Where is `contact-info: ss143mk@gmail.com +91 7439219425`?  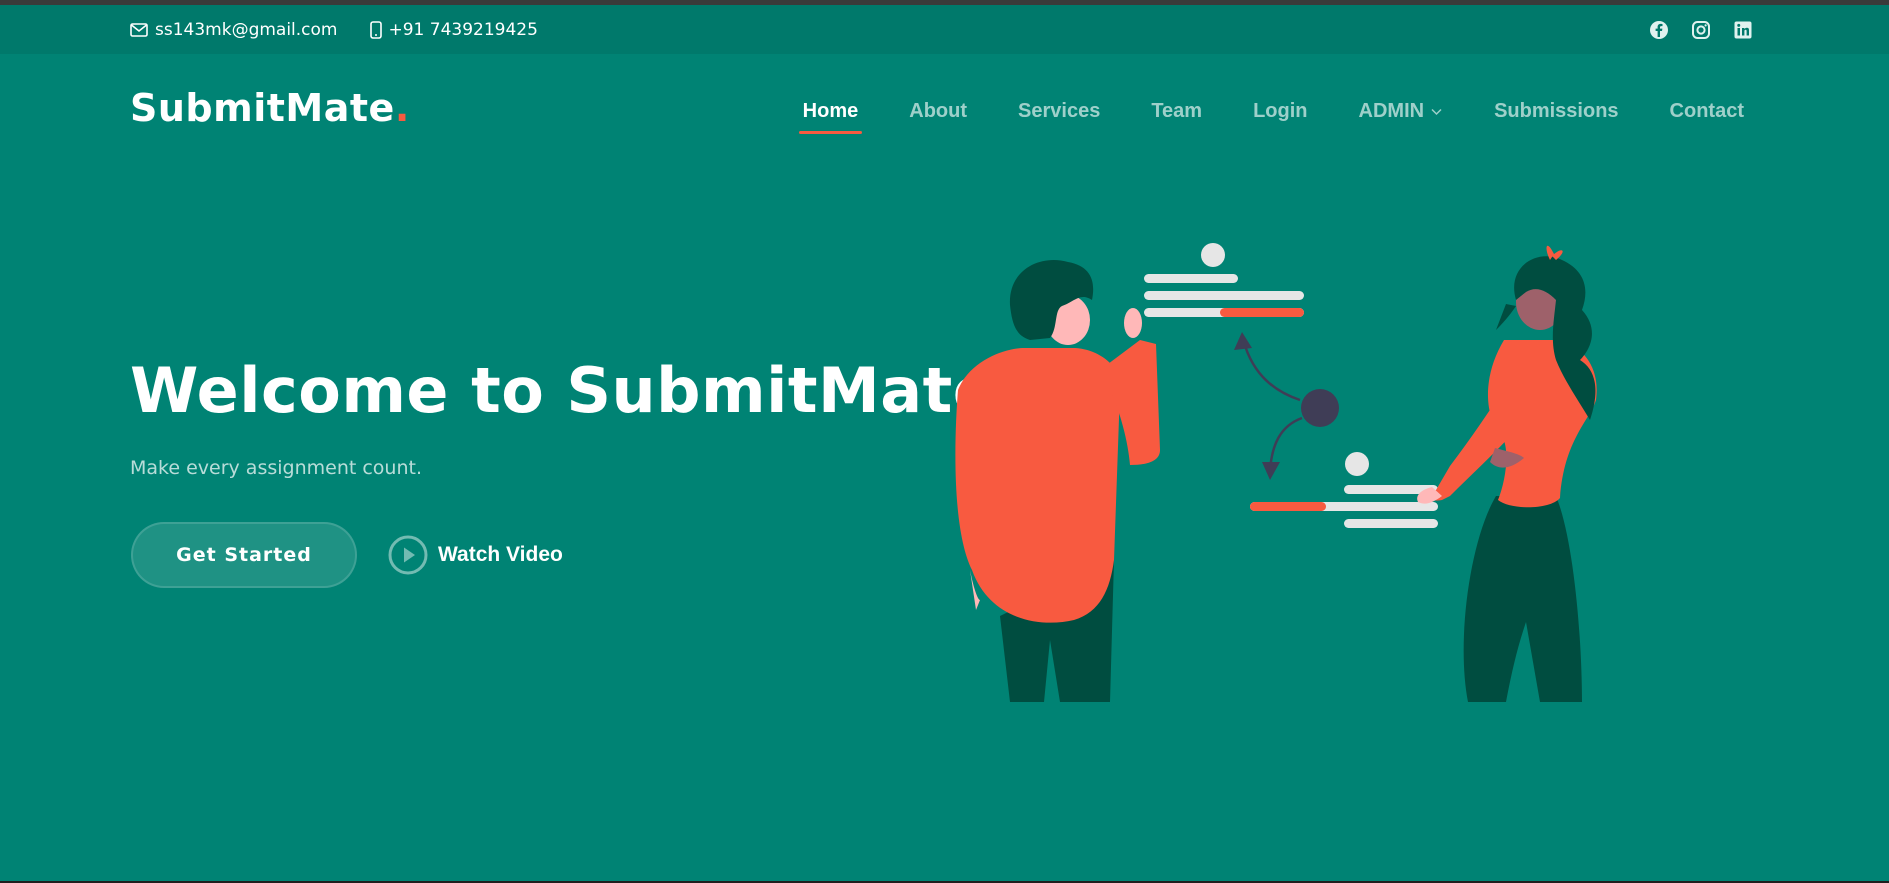
contact-info: ss143mk@gmail.com +91 7439219425 is located at coordinates (334, 29).